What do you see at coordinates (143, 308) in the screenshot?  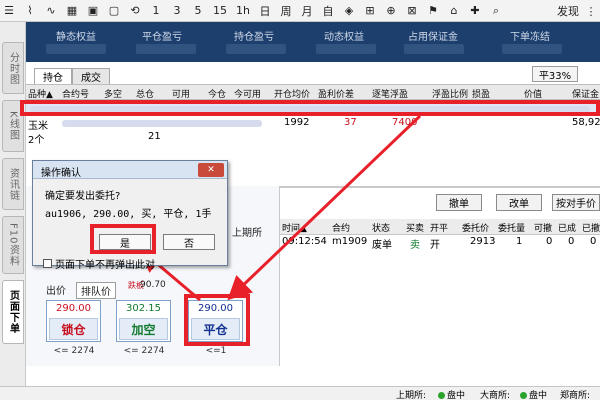 I see `sell-price: 302.15` at bounding box center [143, 308].